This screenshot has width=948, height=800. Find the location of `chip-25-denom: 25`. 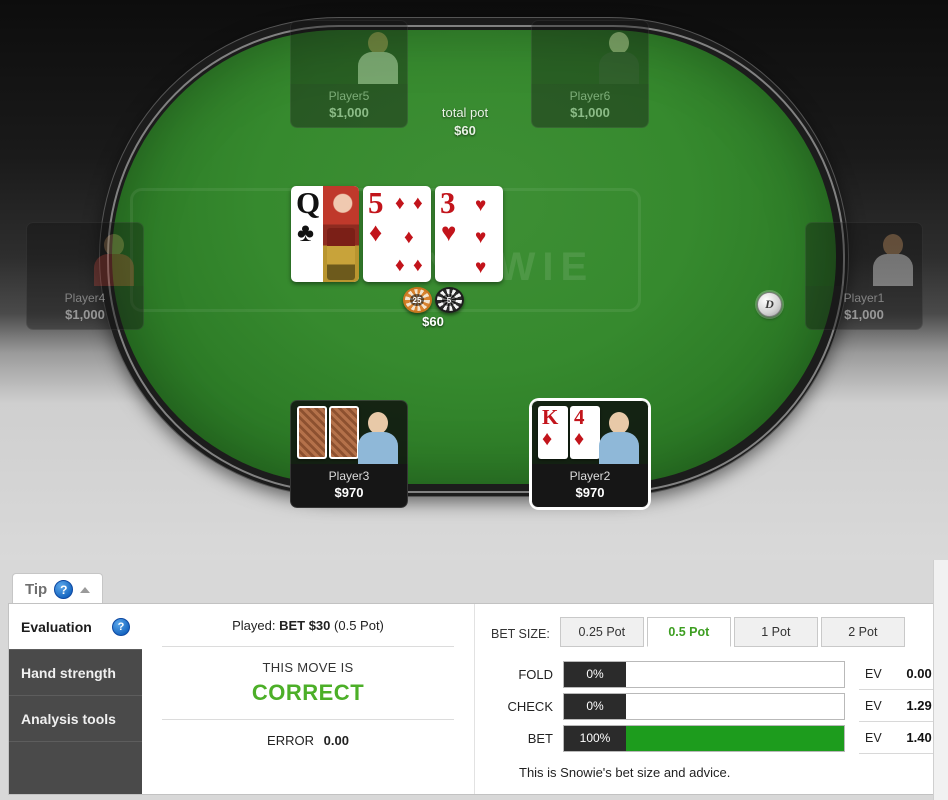

chip-25-denom: 25 is located at coordinates (417, 300).